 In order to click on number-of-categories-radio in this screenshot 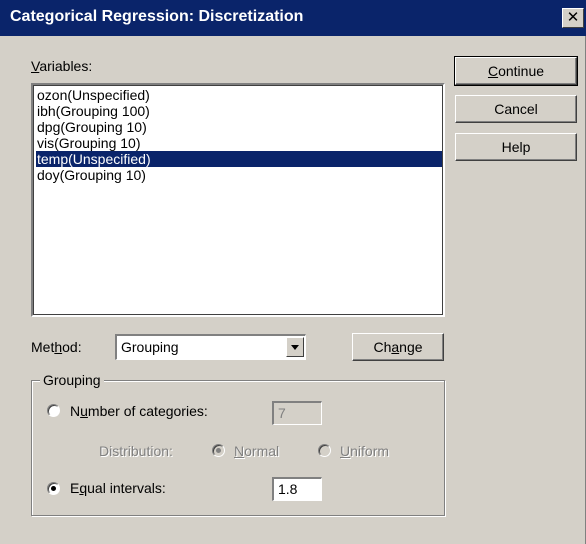, I will do `click(53, 410)`.